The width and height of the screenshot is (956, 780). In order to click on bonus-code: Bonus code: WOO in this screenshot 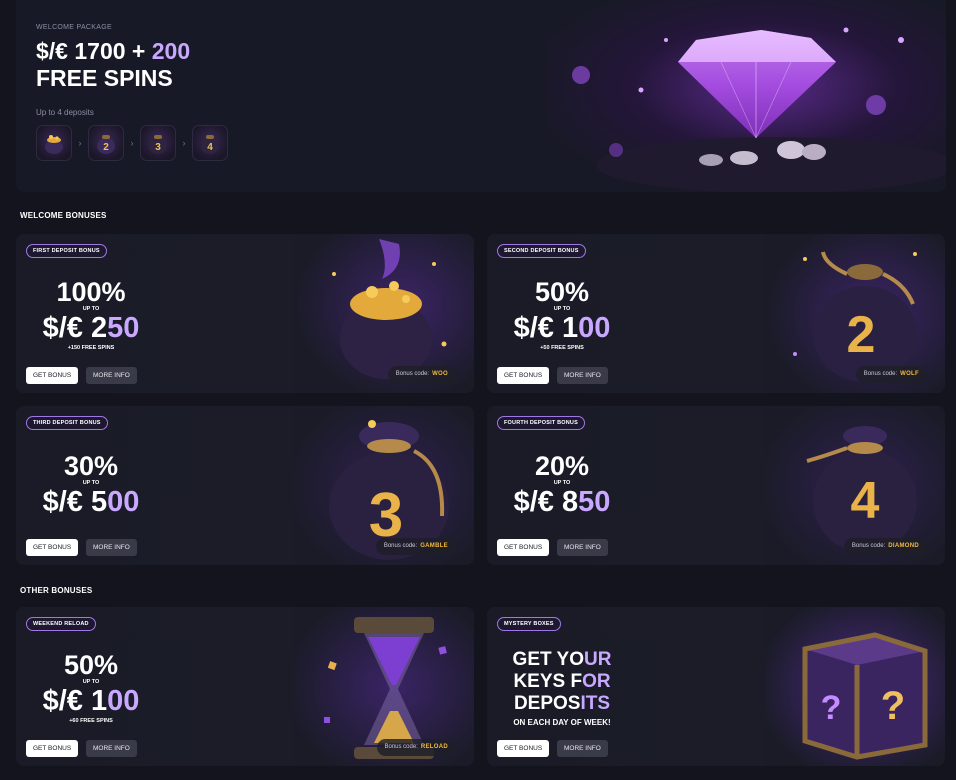, I will do `click(421, 374)`.